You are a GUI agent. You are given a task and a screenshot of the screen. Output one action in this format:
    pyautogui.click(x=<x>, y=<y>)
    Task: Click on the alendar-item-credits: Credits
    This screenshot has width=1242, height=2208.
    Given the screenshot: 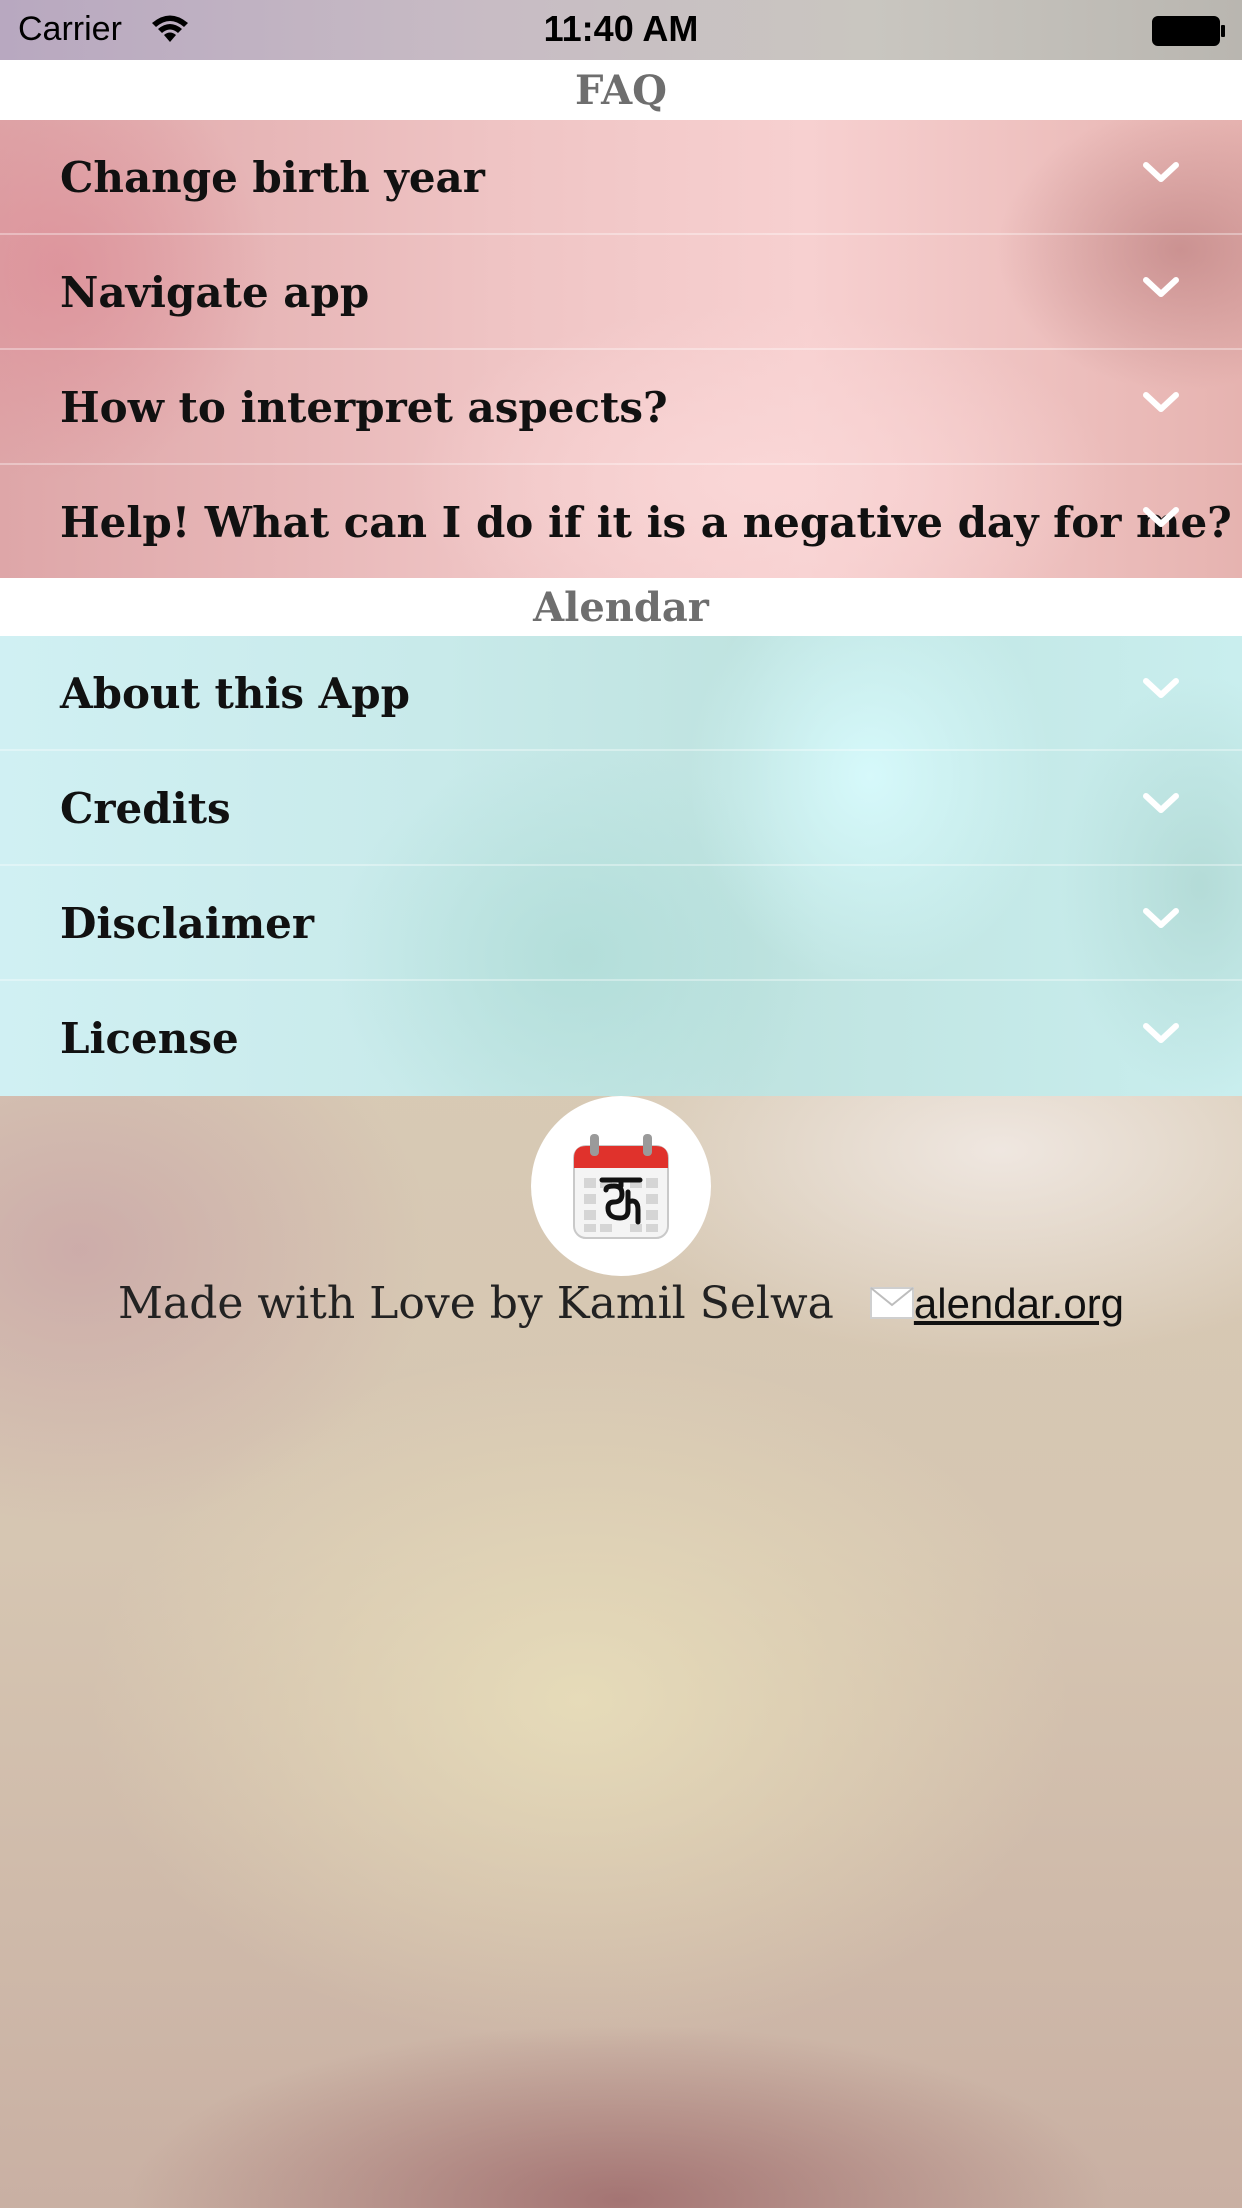 What is the action you would take?
    pyautogui.click(x=621, y=808)
    